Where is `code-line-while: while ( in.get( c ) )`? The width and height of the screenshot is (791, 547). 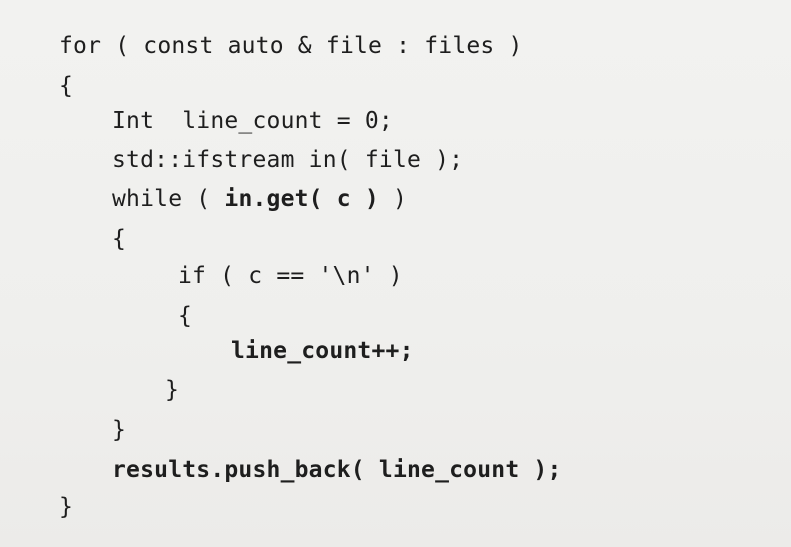 code-line-while: while ( in.get( c ) ) is located at coordinates (259, 199).